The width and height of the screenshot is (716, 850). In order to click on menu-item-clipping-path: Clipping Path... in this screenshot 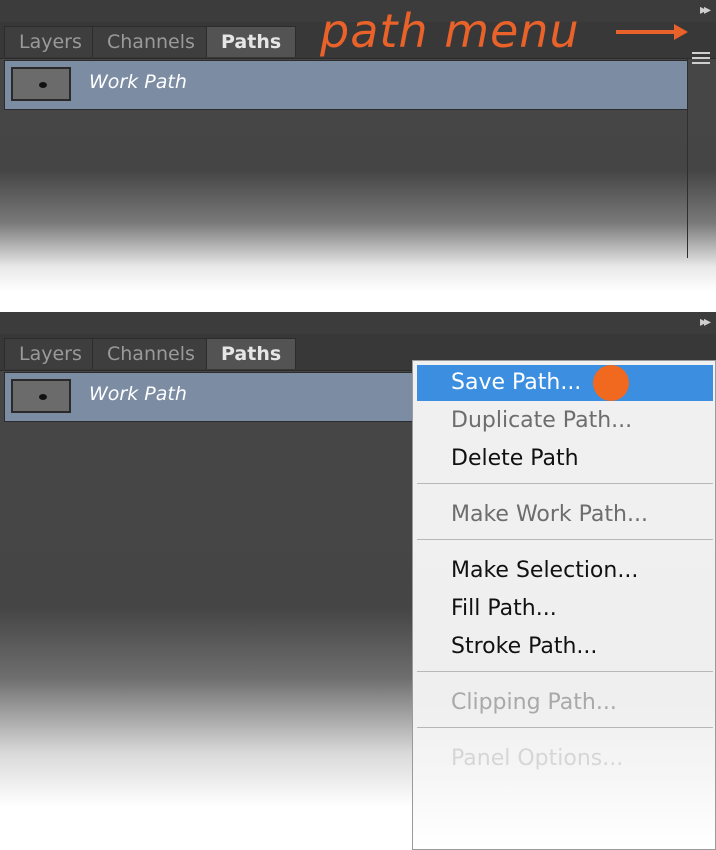, I will do `click(565, 703)`.